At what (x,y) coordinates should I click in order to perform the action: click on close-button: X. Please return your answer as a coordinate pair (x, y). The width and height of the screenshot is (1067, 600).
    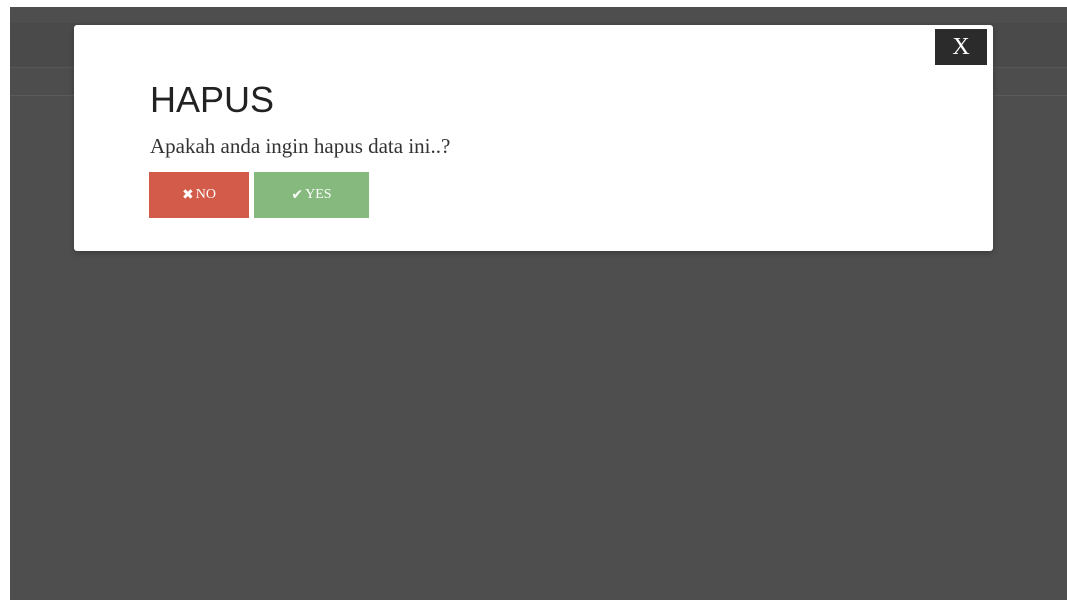
    Looking at the image, I should click on (961, 47).